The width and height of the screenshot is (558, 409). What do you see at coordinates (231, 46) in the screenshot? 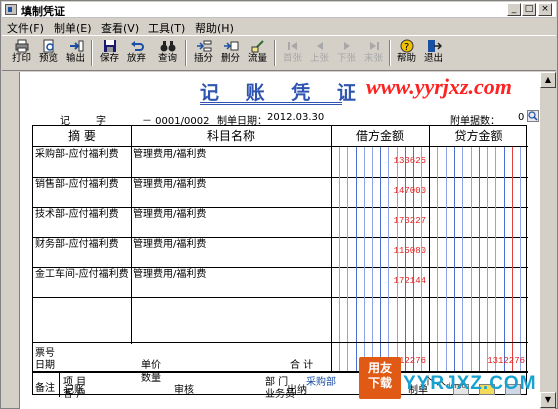
I see `delete-row-icon` at bounding box center [231, 46].